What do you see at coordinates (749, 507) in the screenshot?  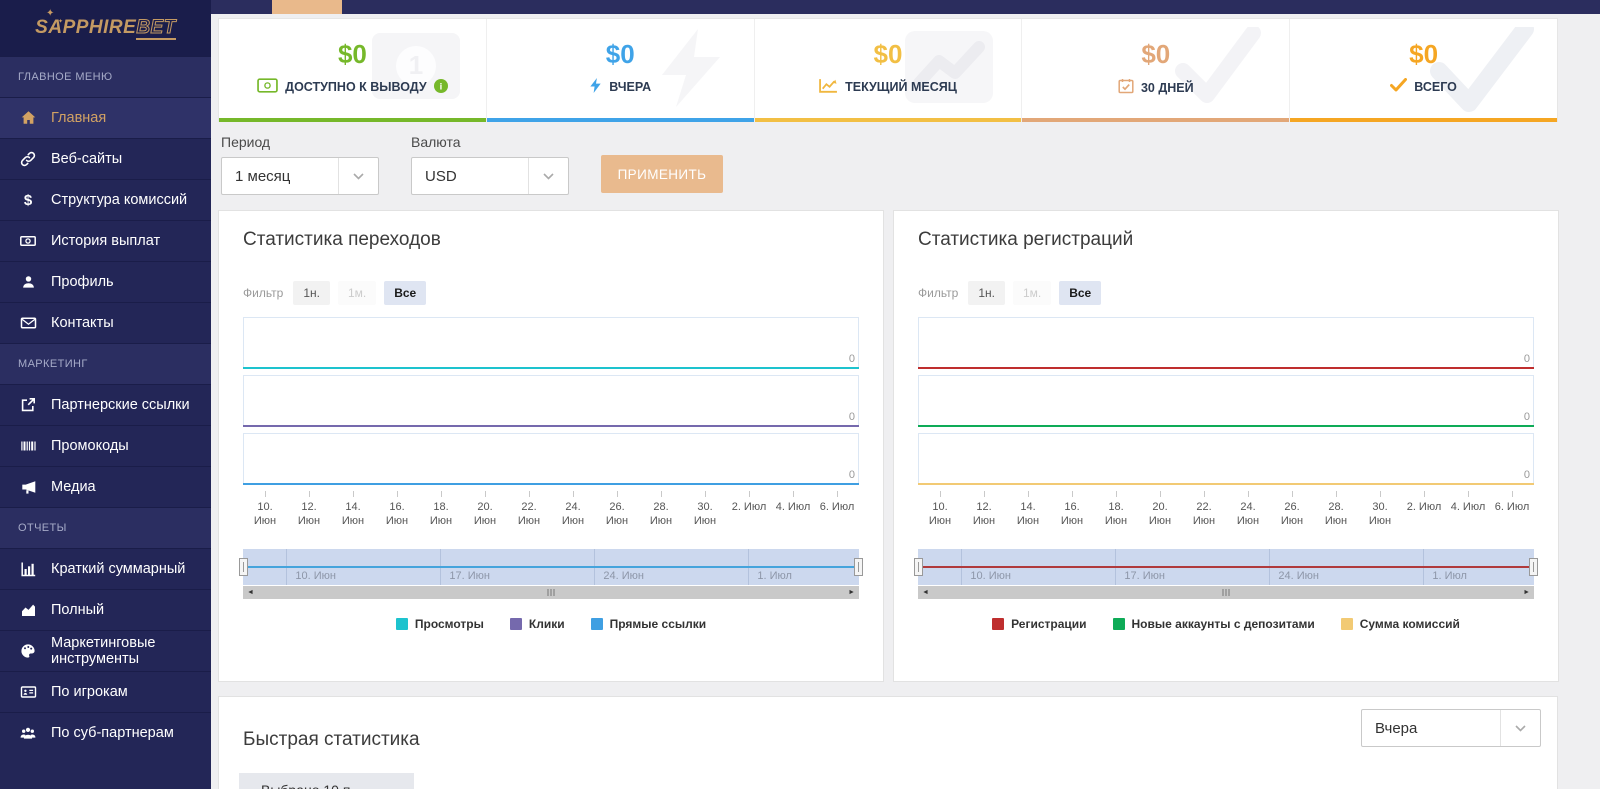 I see `x-axis-label: 2. Июл` at bounding box center [749, 507].